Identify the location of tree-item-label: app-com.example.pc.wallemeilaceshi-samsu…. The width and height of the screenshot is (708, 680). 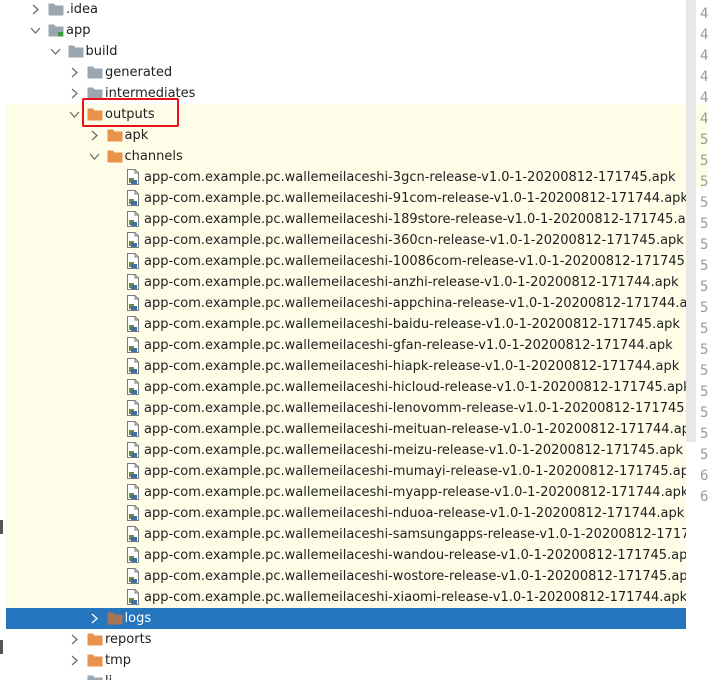
(415, 534).